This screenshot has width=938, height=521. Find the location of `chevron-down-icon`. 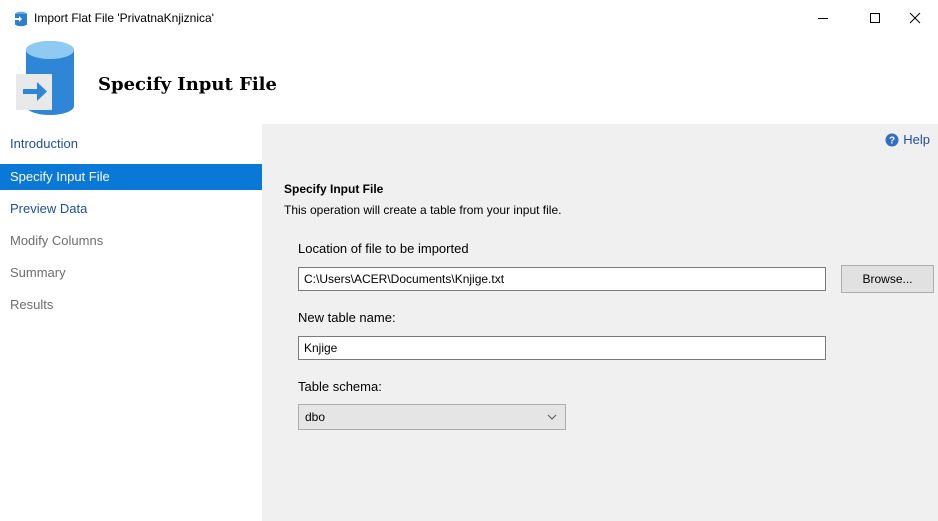

chevron-down-icon is located at coordinates (552, 417).